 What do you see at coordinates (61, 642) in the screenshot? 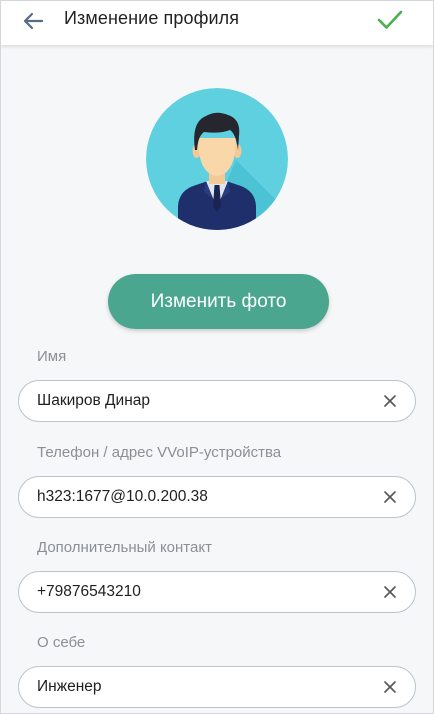
I see `field-label-about: О себе` at bounding box center [61, 642].